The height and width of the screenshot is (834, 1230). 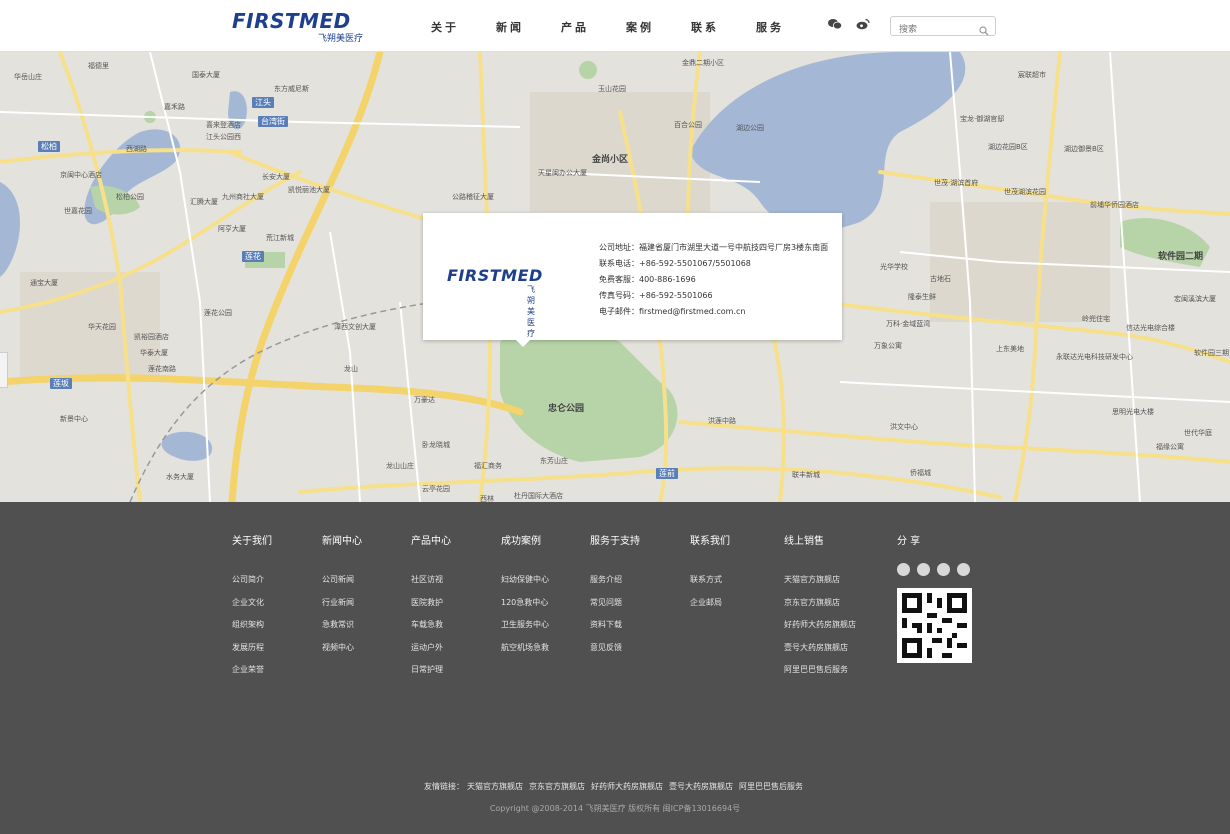 I want to click on footer-col-about: 关于我们 公司简介 企业文化 组织架构 发展历程 企业荣誉, so click(x=252, y=607).